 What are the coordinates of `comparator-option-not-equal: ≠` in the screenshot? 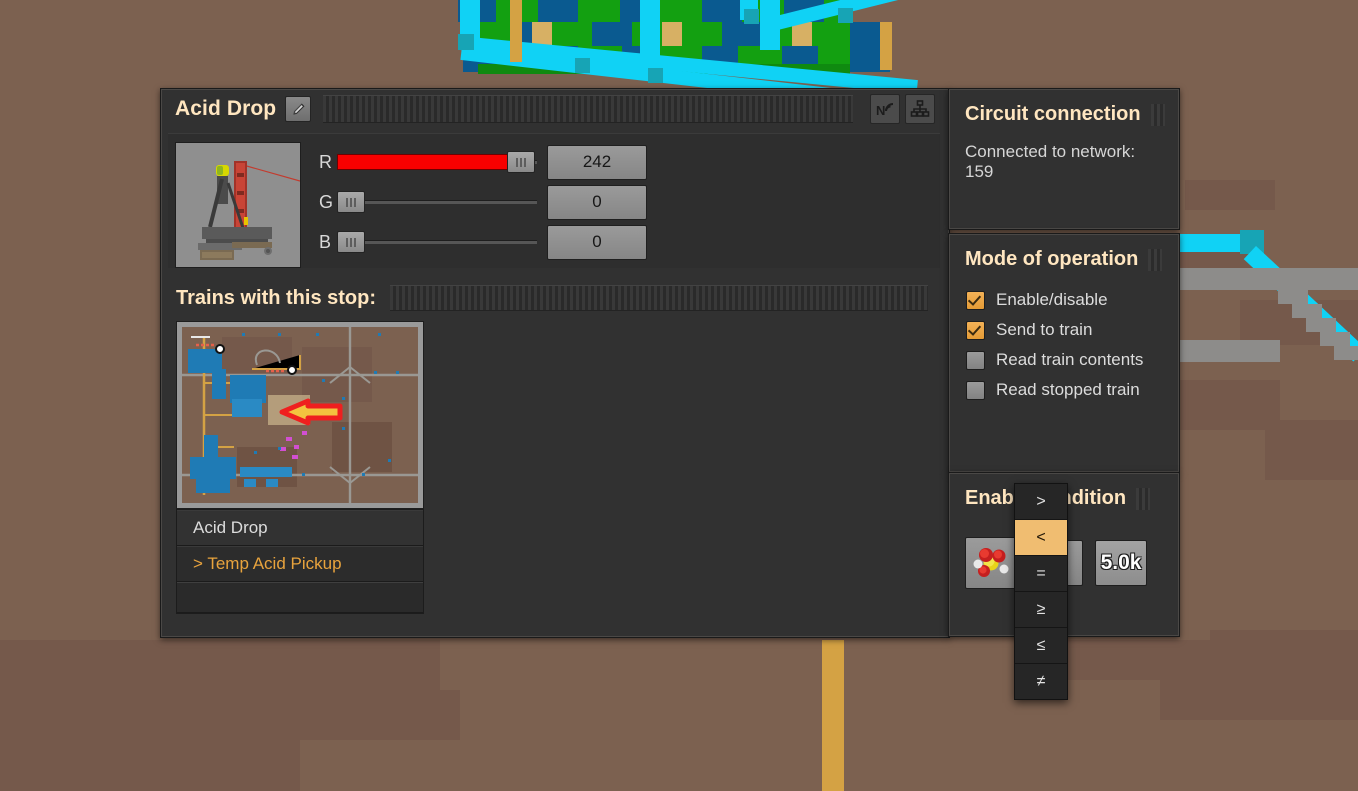 It's located at (1041, 681).